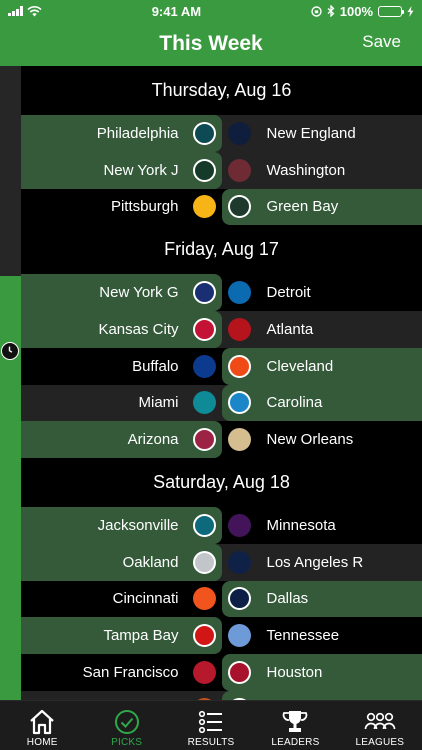 This screenshot has height=750, width=422. I want to click on away-team-pick-button: San Francisco, so click(121, 672).